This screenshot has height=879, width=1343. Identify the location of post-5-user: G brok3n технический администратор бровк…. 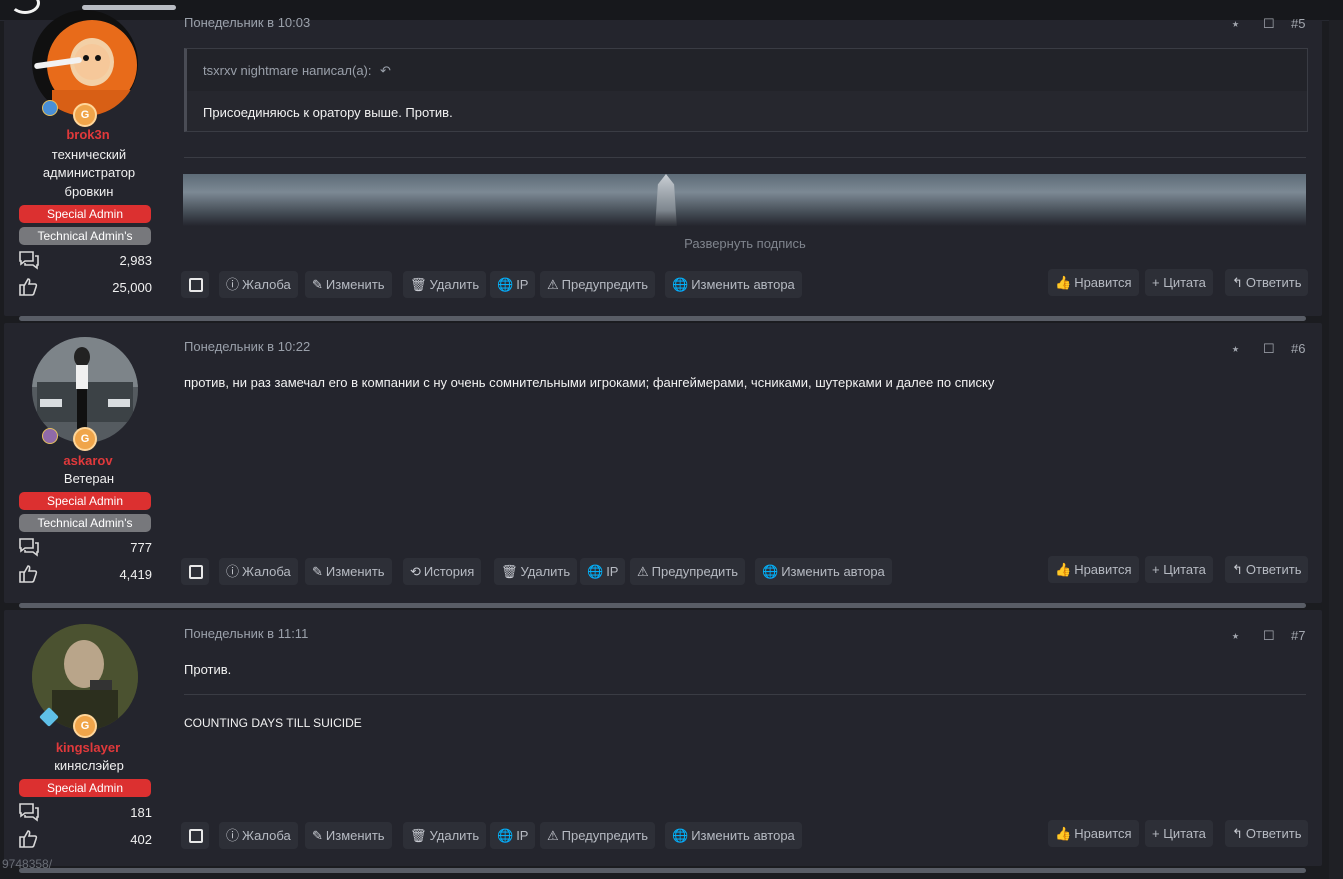
(88, 163).